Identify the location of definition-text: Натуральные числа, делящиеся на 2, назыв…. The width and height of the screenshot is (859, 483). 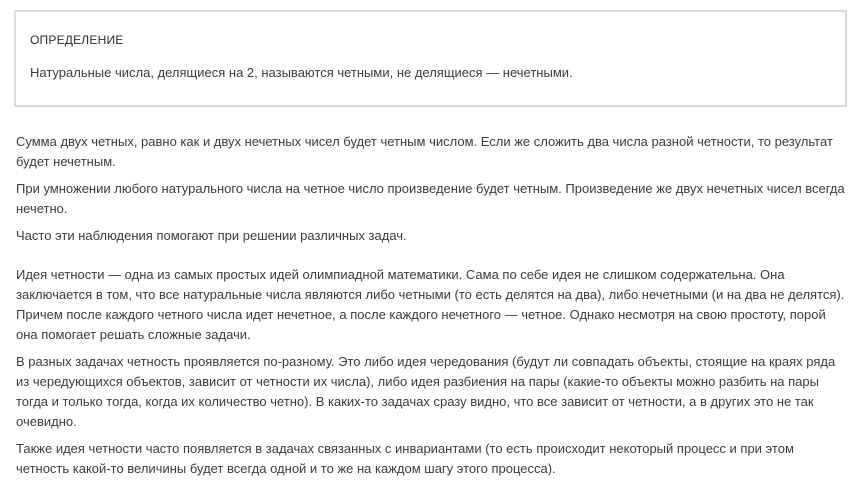
(301, 72).